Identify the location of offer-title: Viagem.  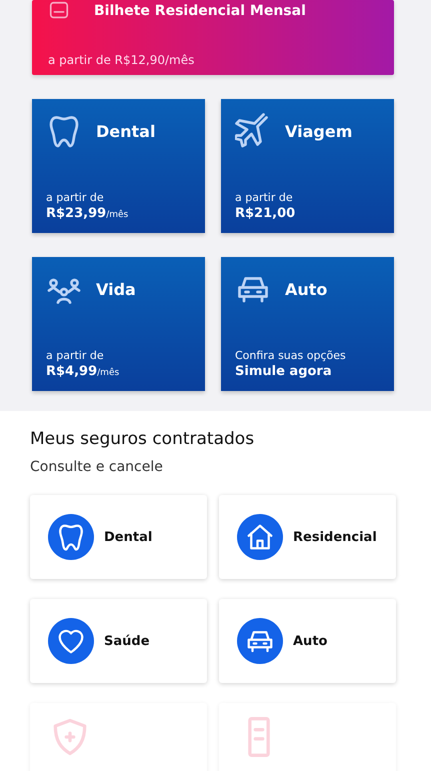
(318, 131).